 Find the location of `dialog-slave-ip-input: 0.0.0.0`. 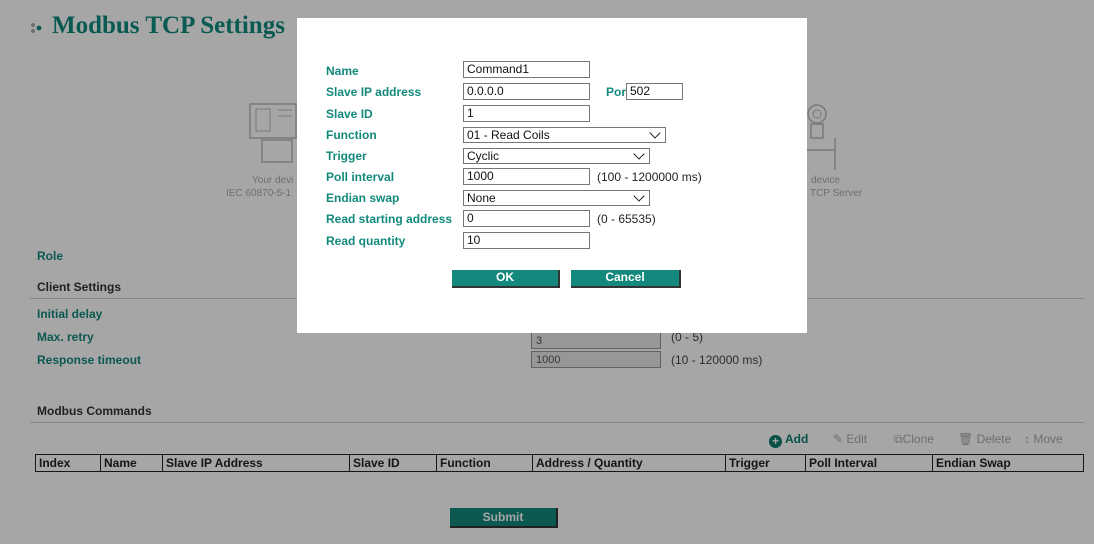

dialog-slave-ip-input: 0.0.0.0 is located at coordinates (526, 91).